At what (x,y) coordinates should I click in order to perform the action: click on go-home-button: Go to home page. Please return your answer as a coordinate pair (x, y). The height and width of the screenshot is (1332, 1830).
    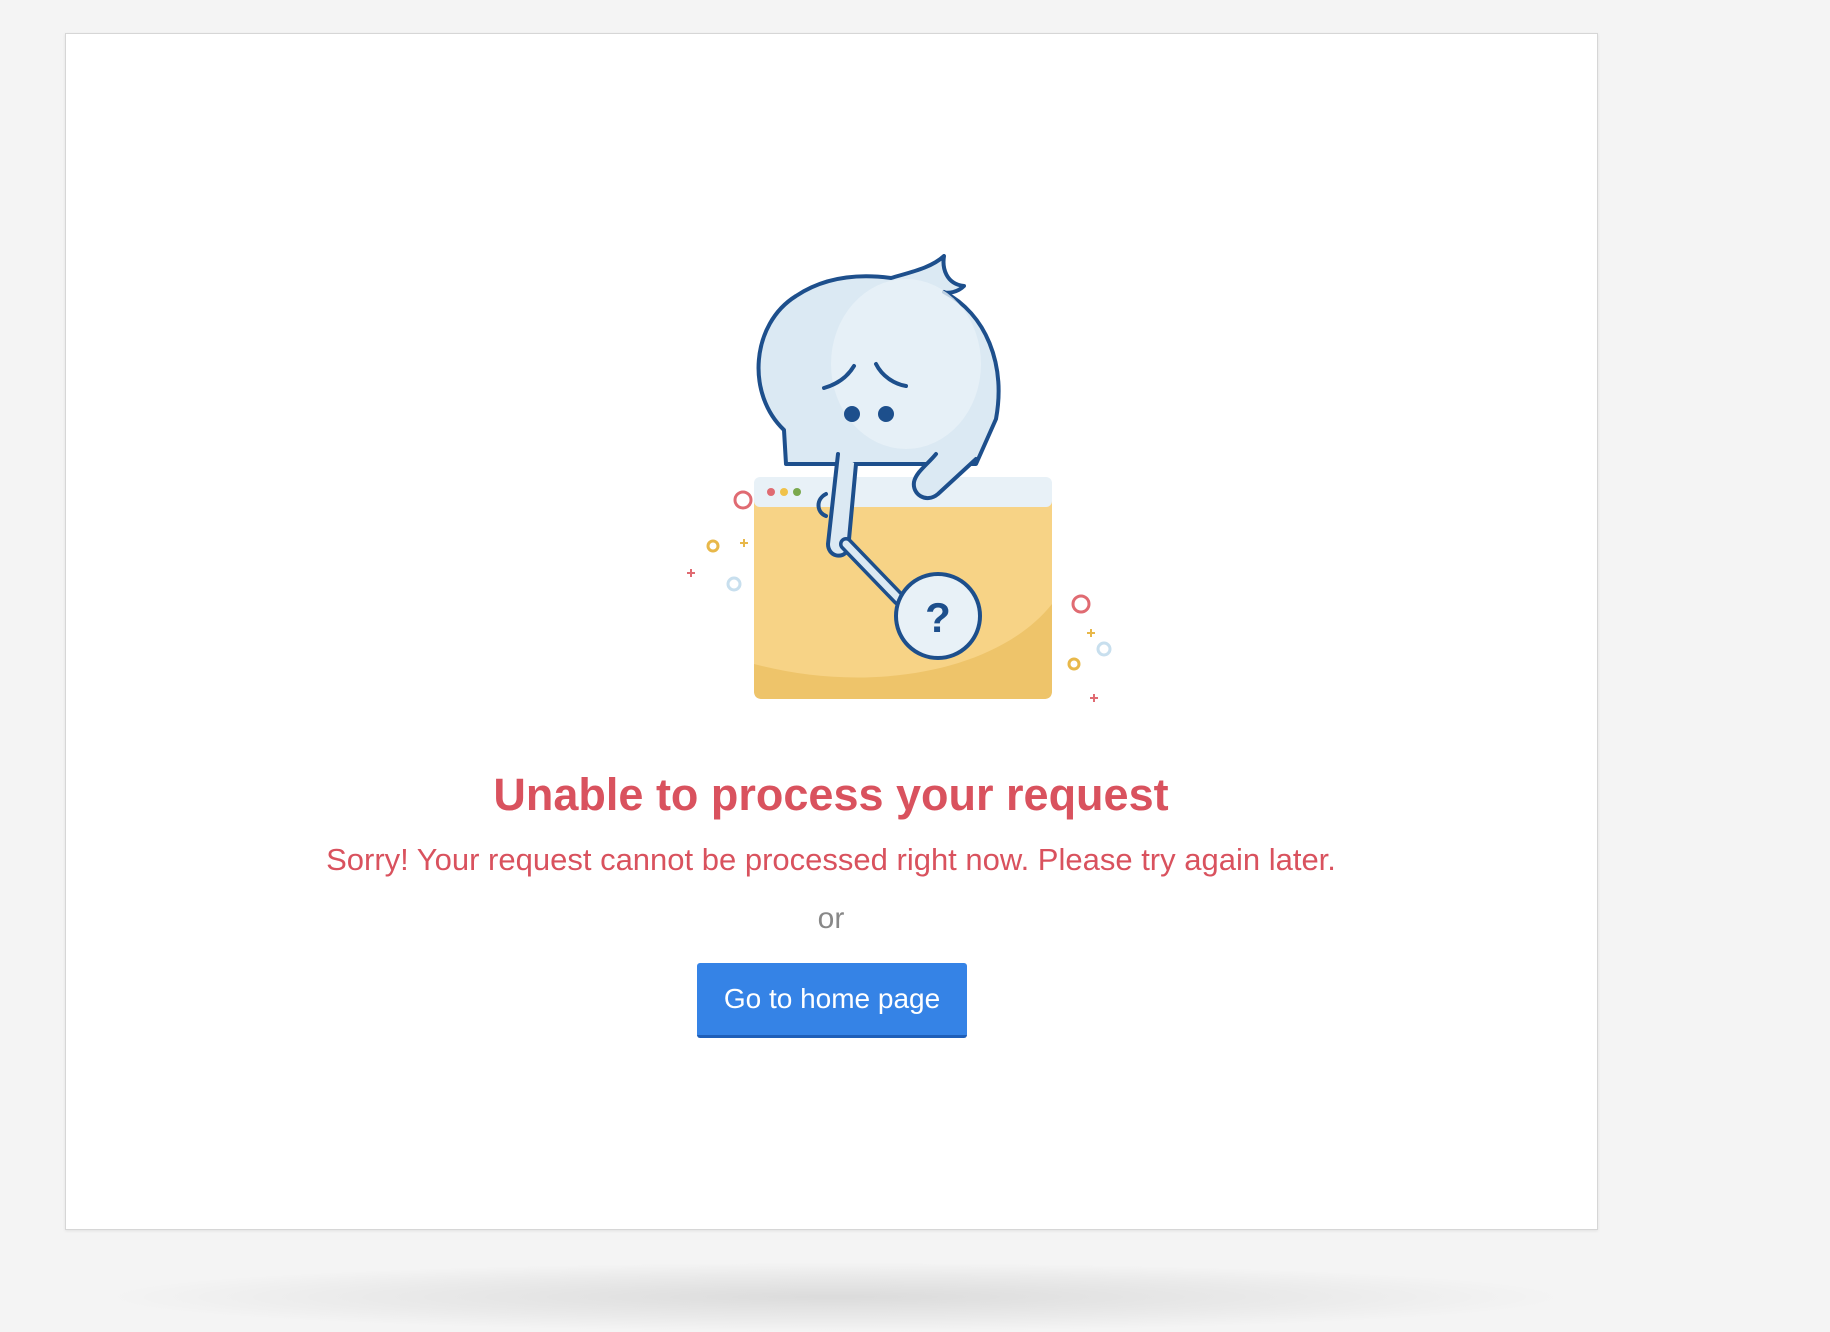
    Looking at the image, I should click on (832, 1000).